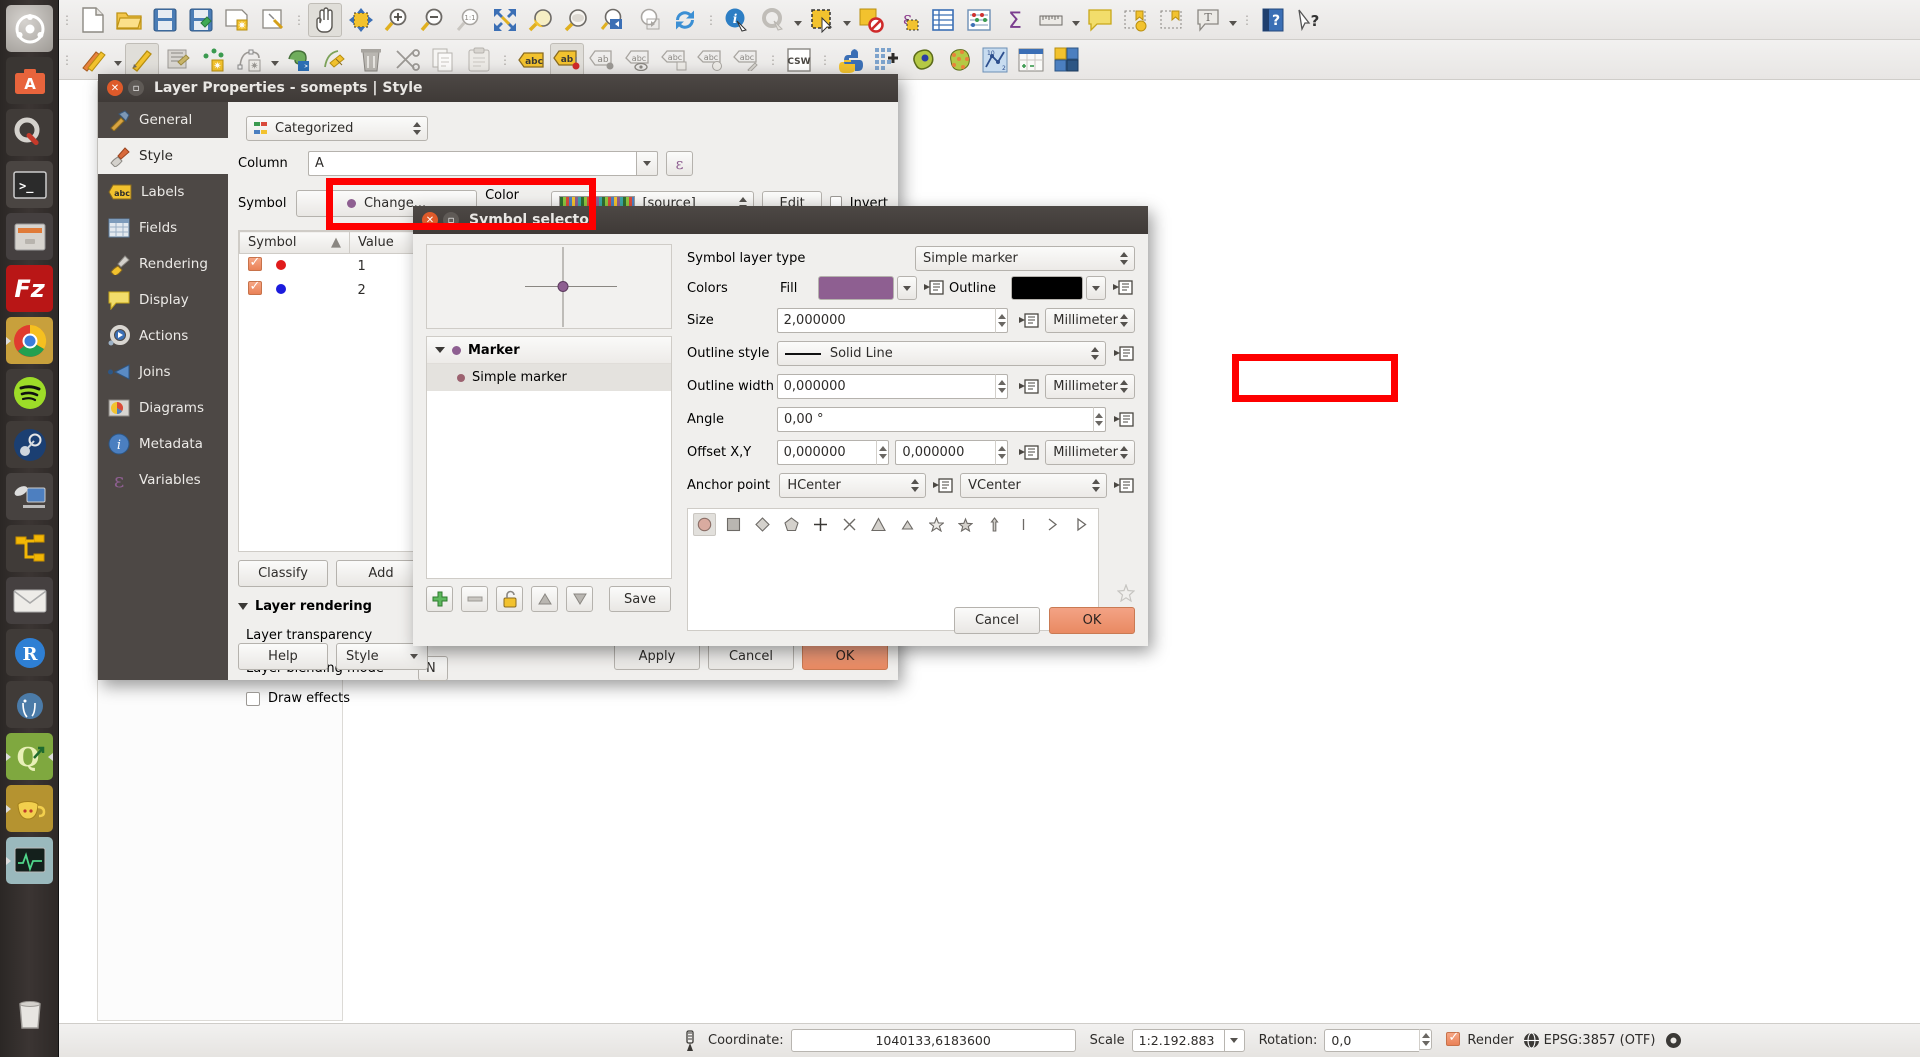  I want to click on sidebar-item-actions: Actions, so click(163, 336).